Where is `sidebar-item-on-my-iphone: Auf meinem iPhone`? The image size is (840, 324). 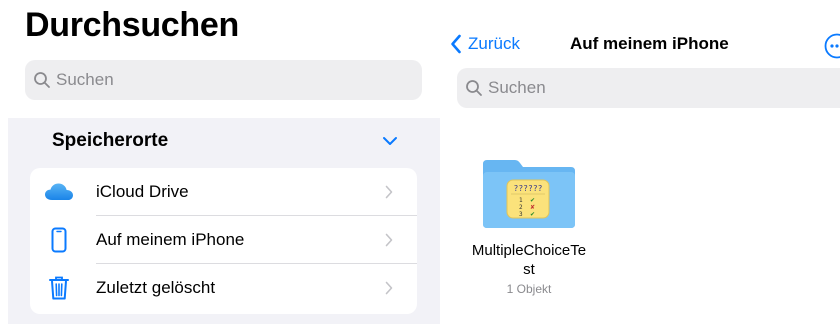 sidebar-item-on-my-iphone: Auf meinem iPhone is located at coordinates (223, 240).